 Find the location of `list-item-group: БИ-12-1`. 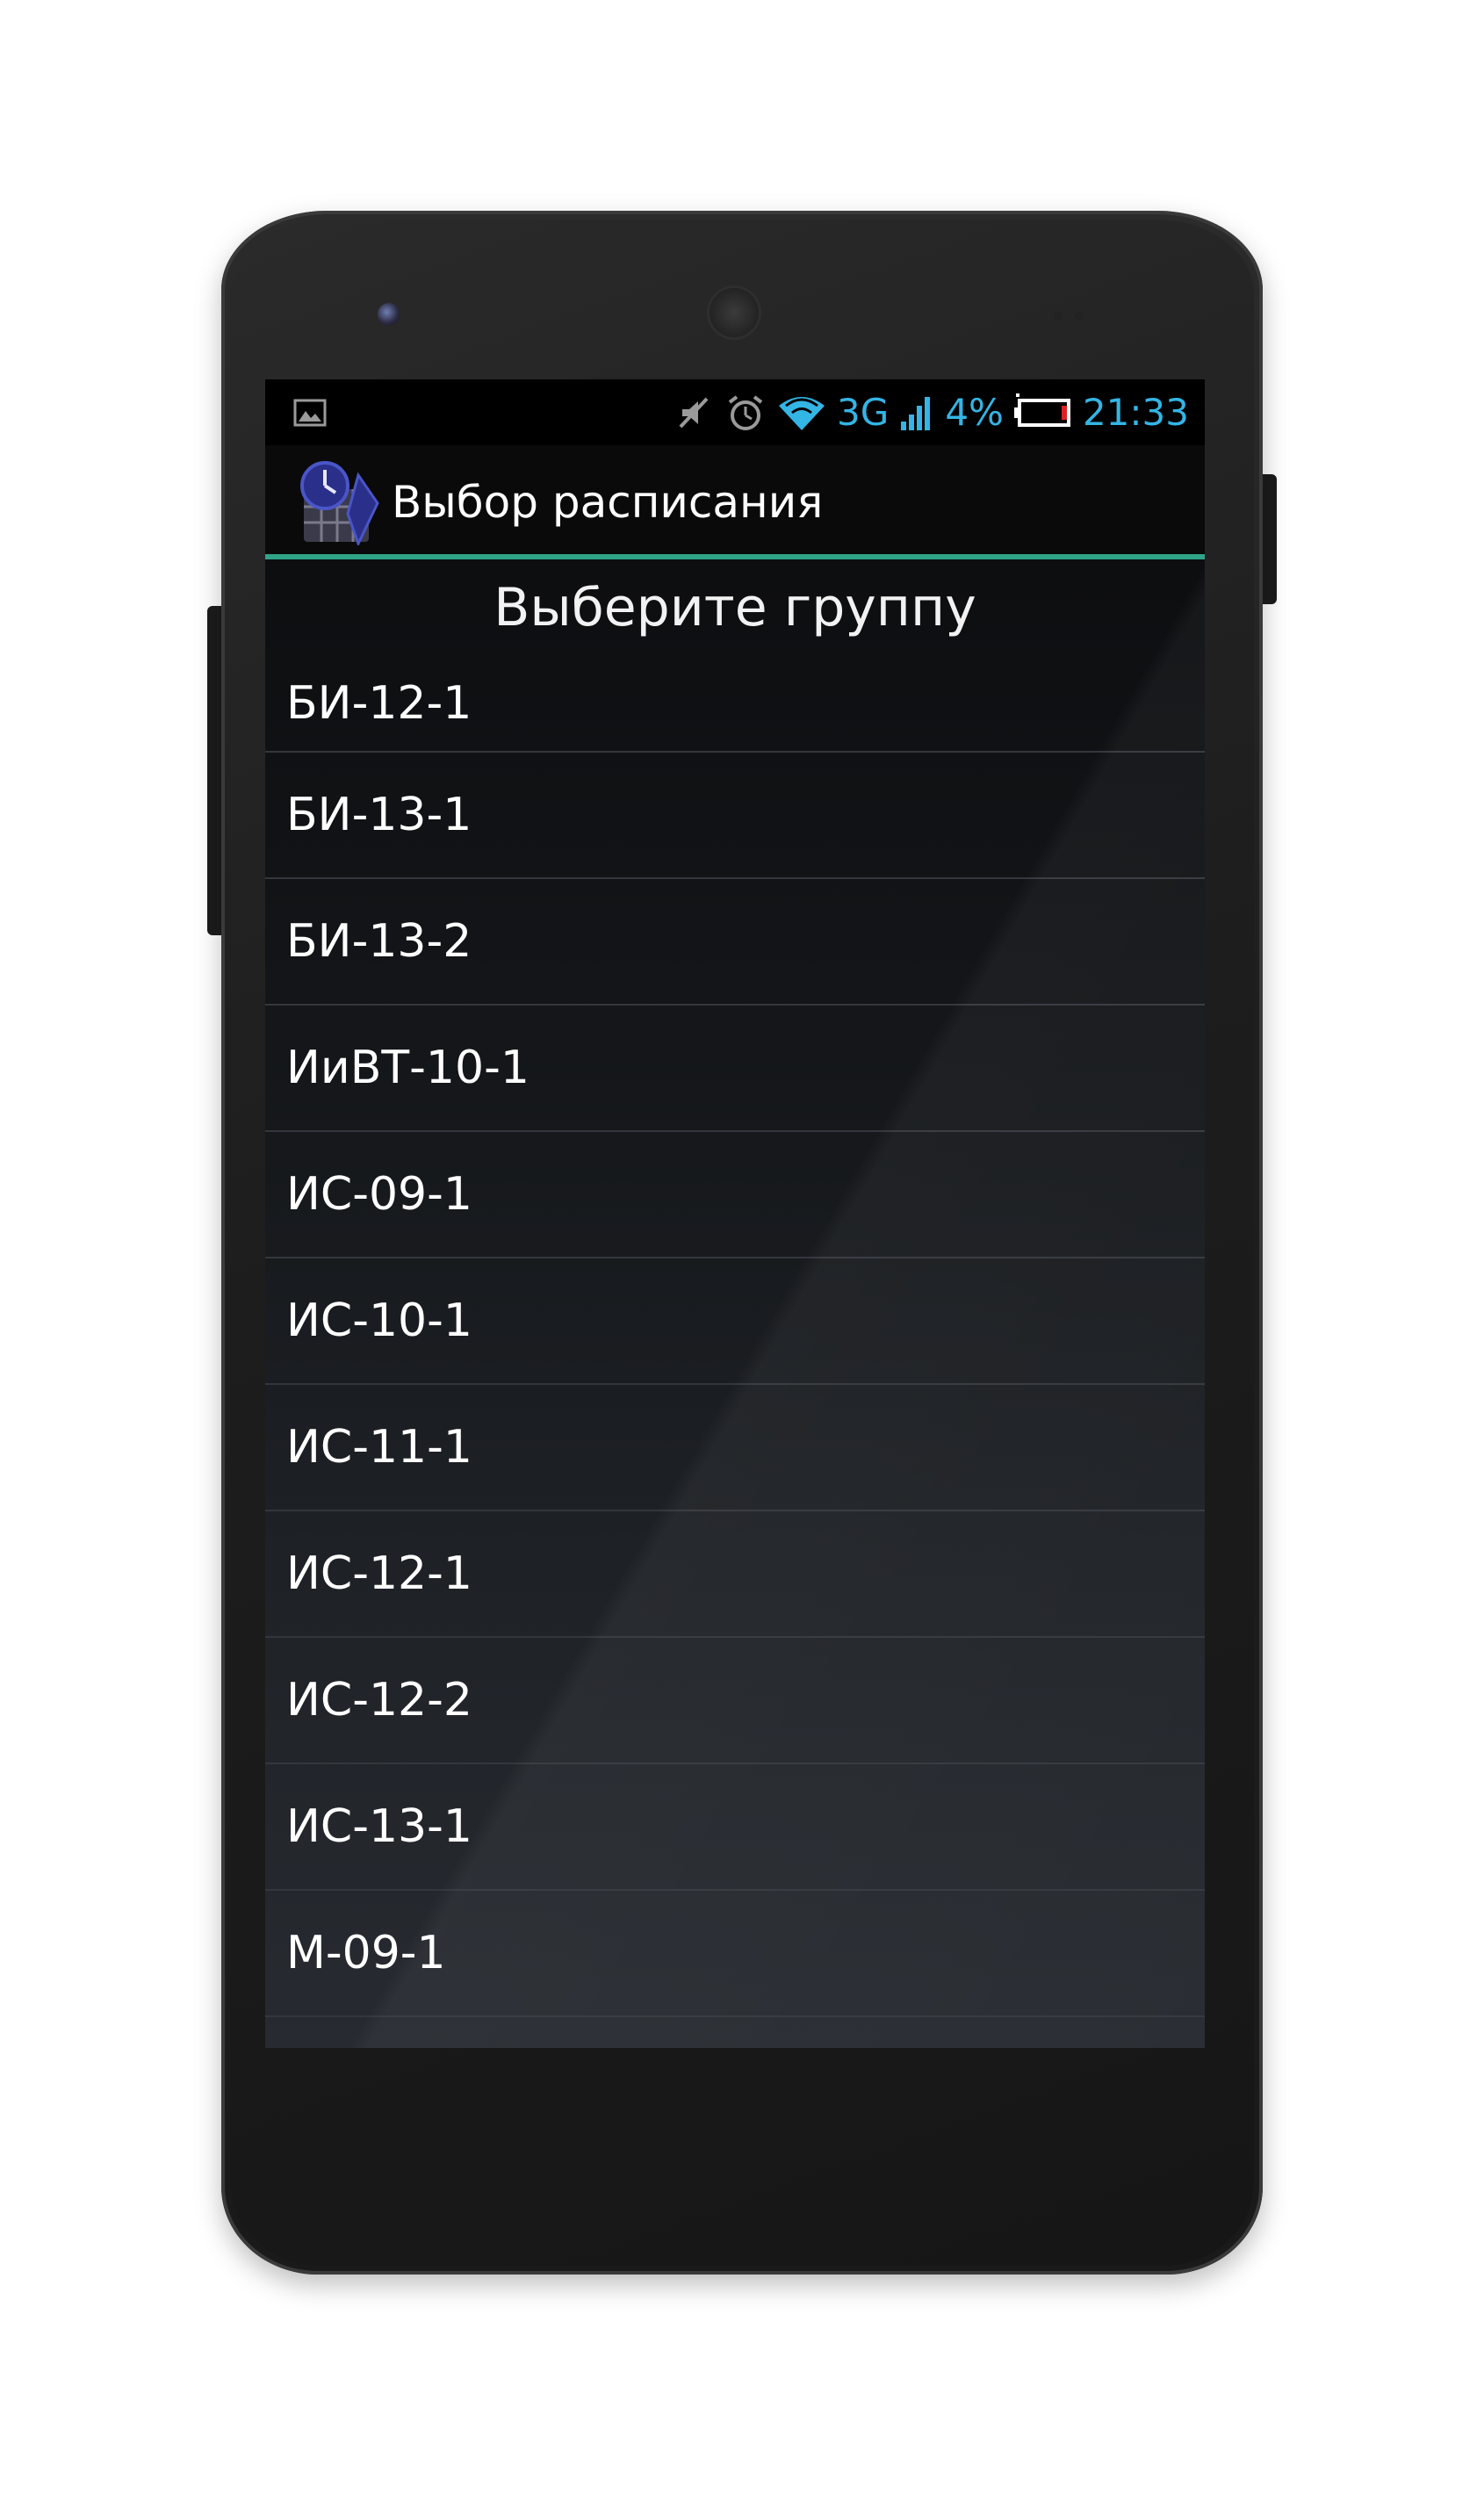

list-item-group: БИ-12-1 is located at coordinates (735, 704).